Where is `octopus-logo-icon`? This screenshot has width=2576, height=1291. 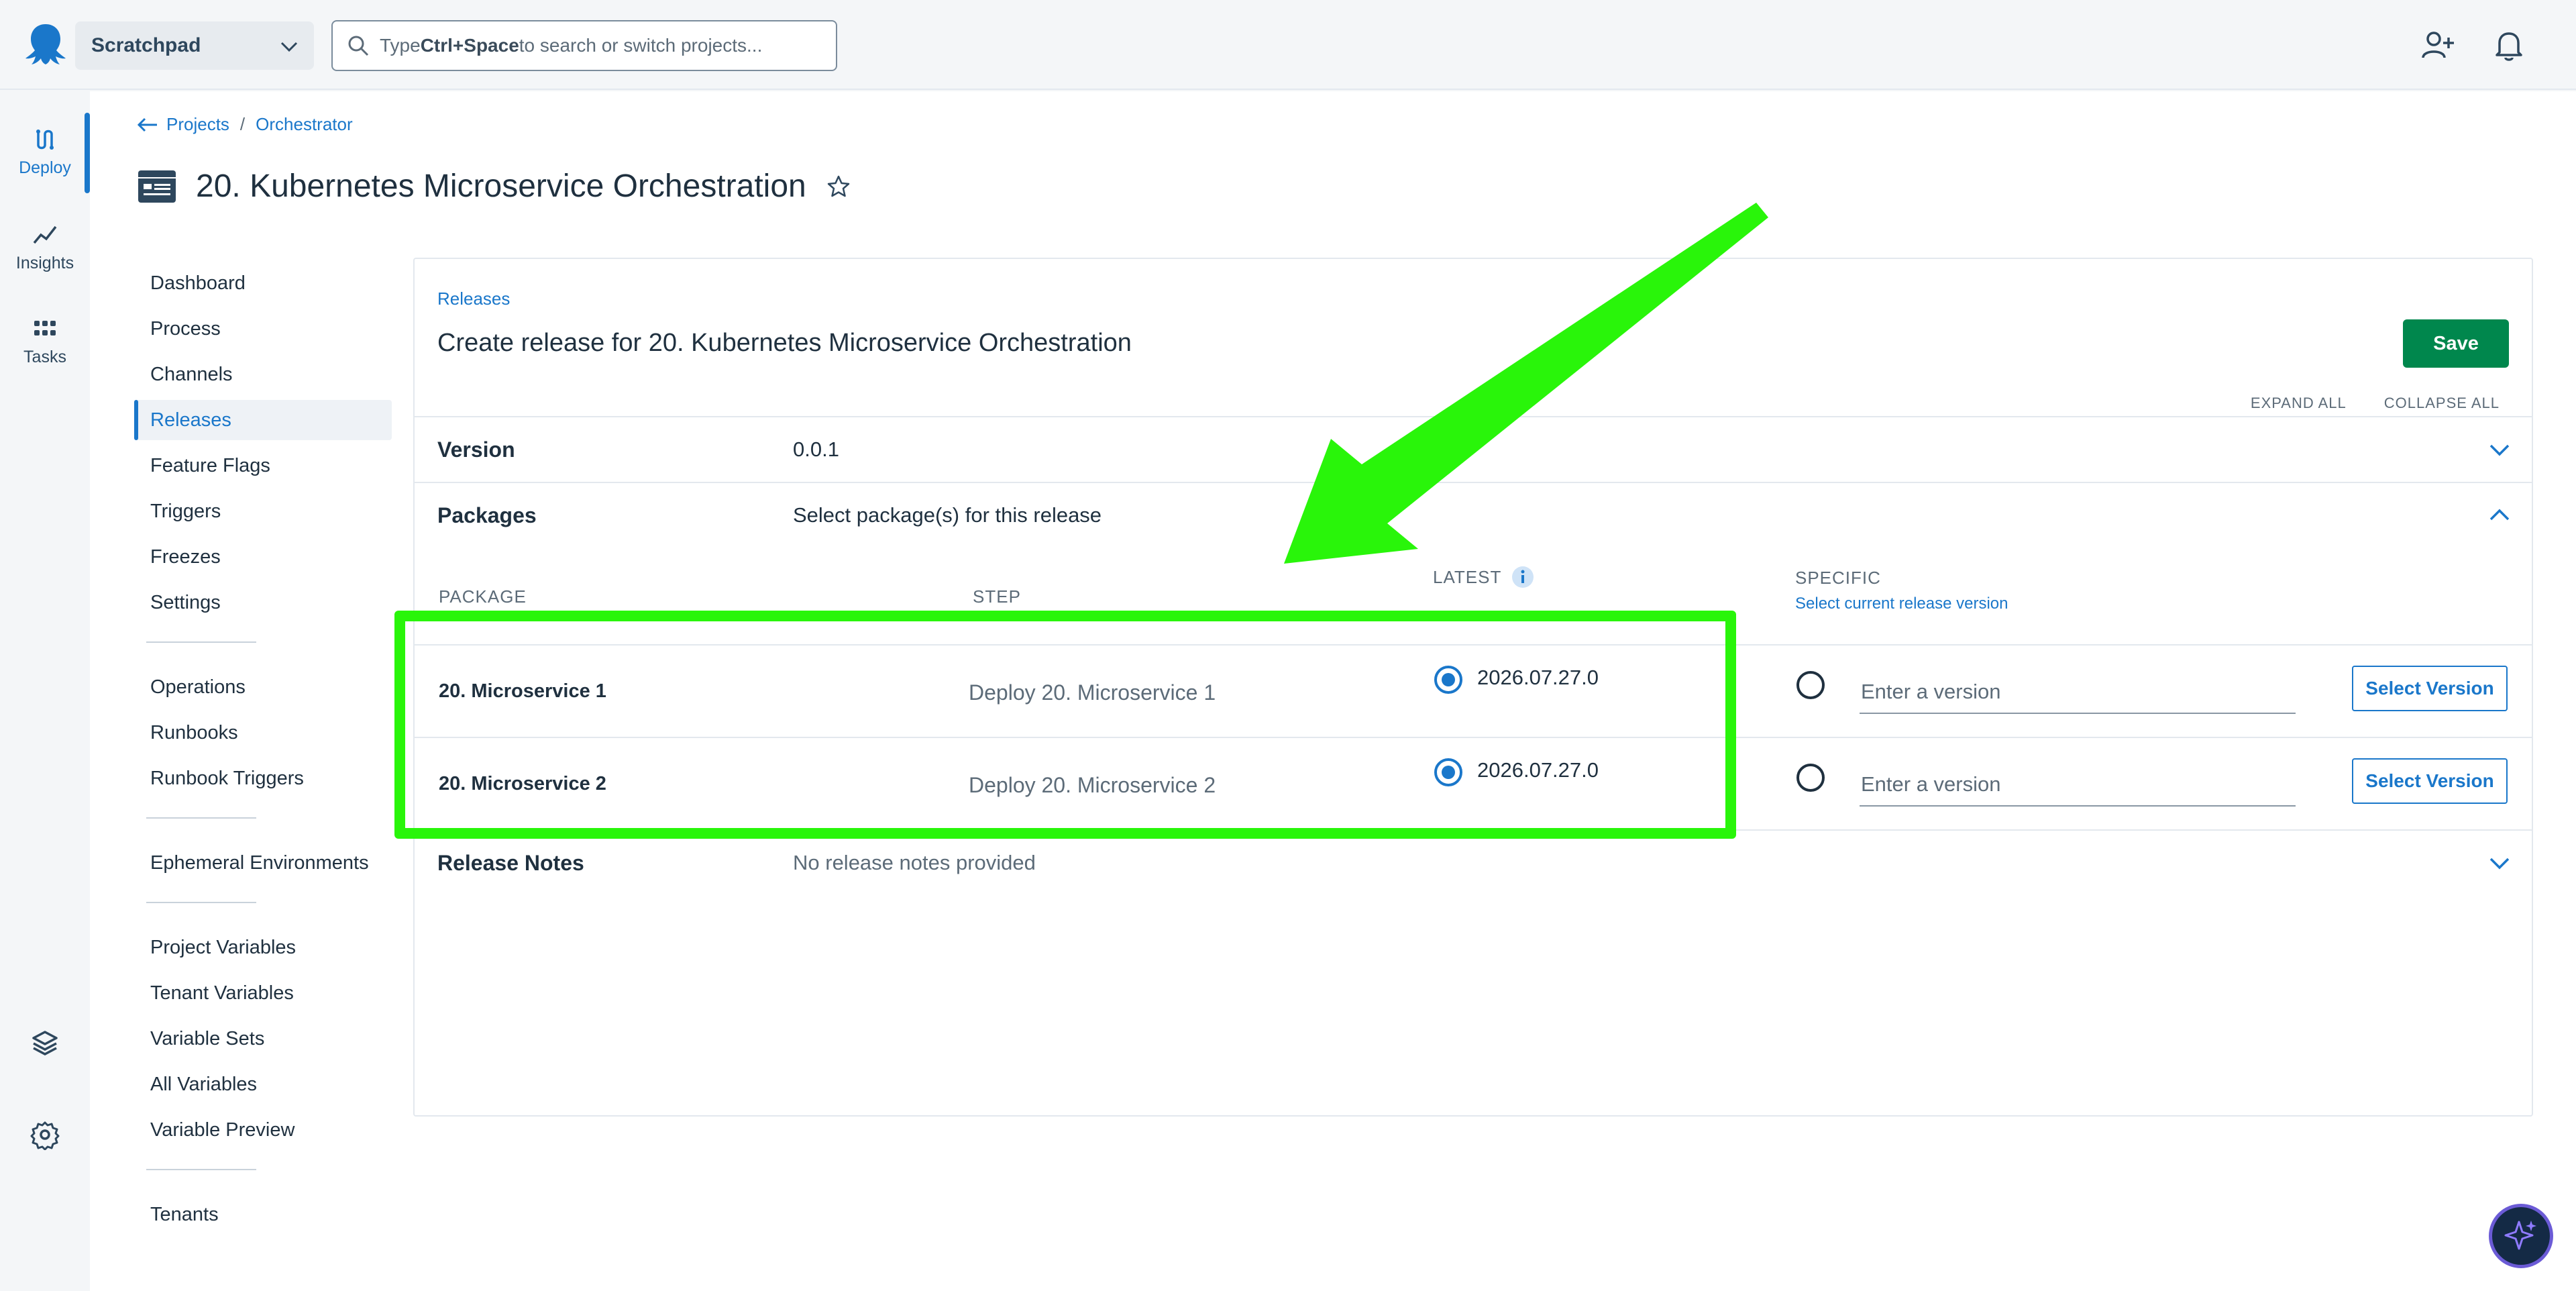 octopus-logo-icon is located at coordinates (45, 45).